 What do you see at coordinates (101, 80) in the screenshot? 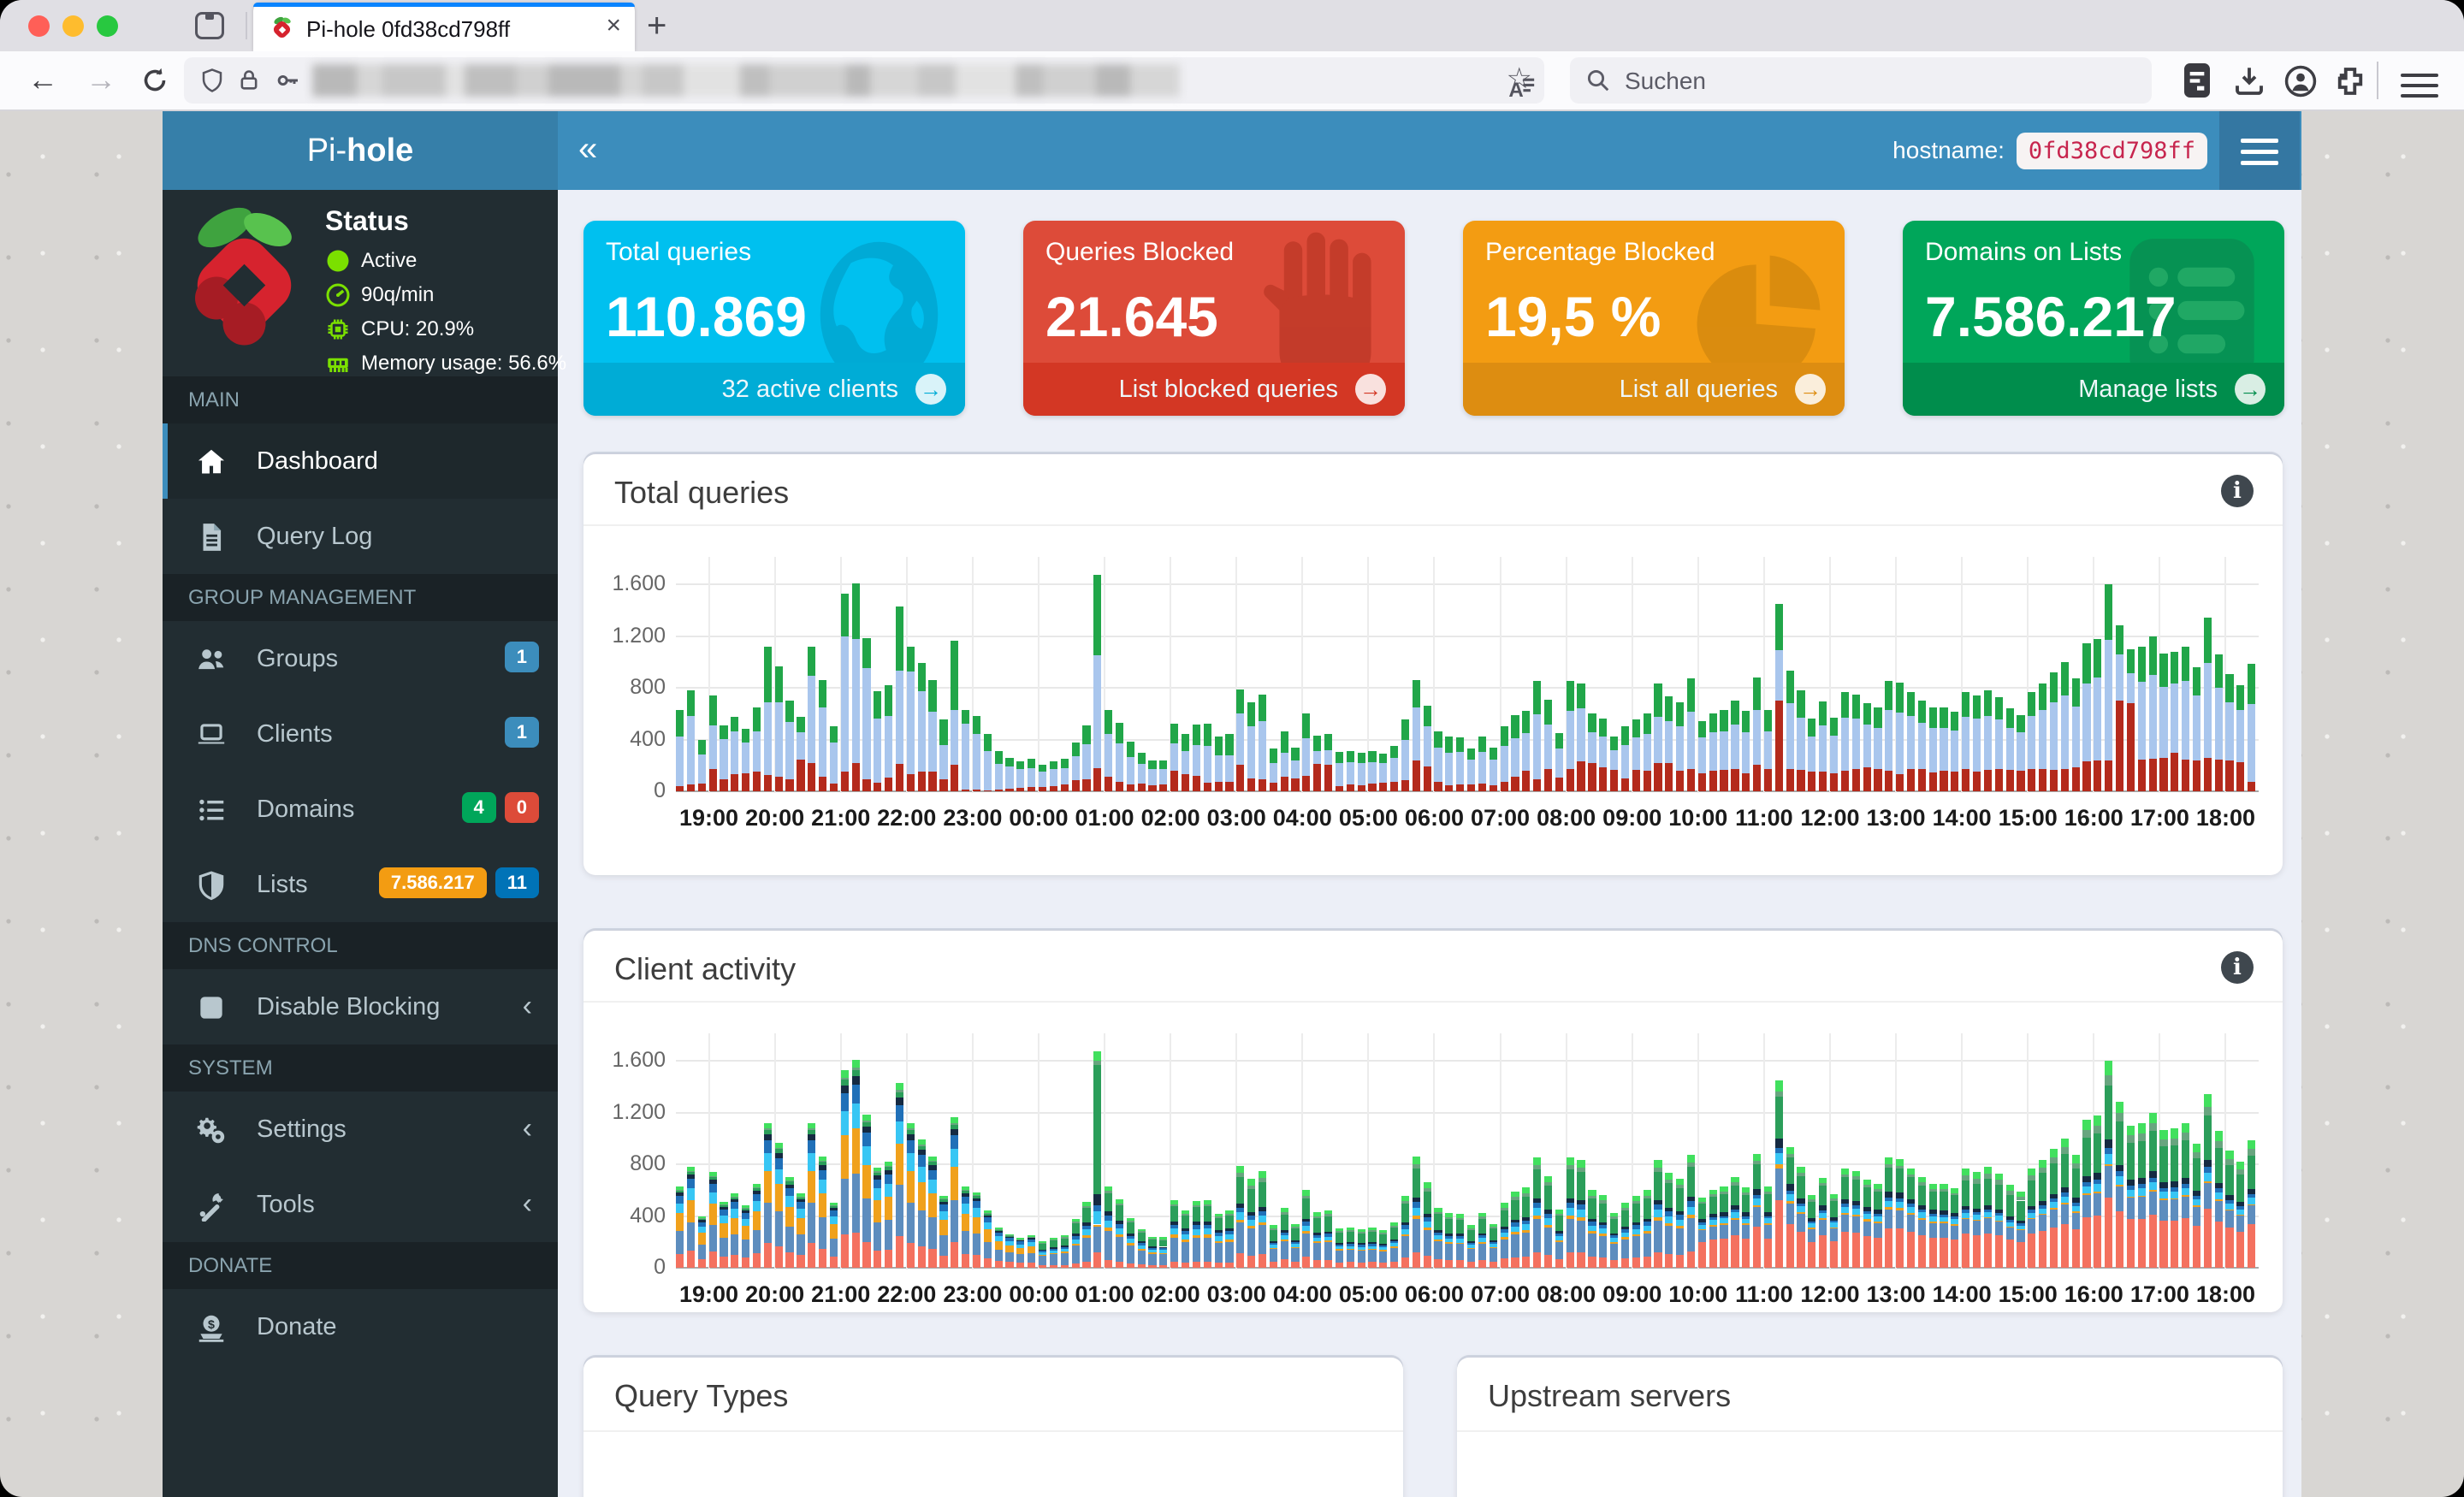
I see `forward-button: →` at bounding box center [101, 80].